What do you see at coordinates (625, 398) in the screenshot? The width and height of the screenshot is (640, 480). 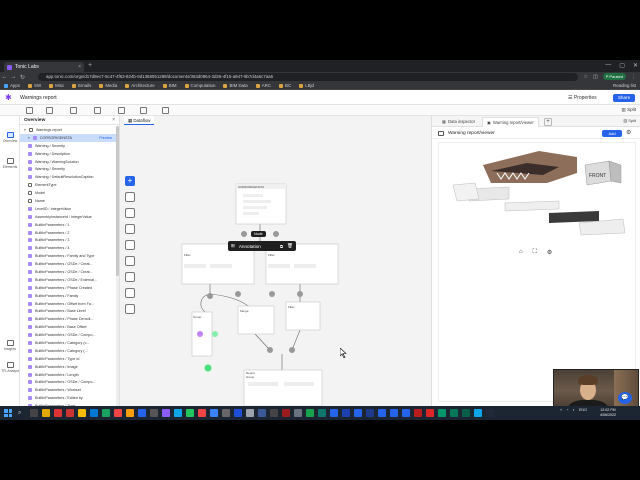 I see `chat-icon: 💬` at bounding box center [625, 398].